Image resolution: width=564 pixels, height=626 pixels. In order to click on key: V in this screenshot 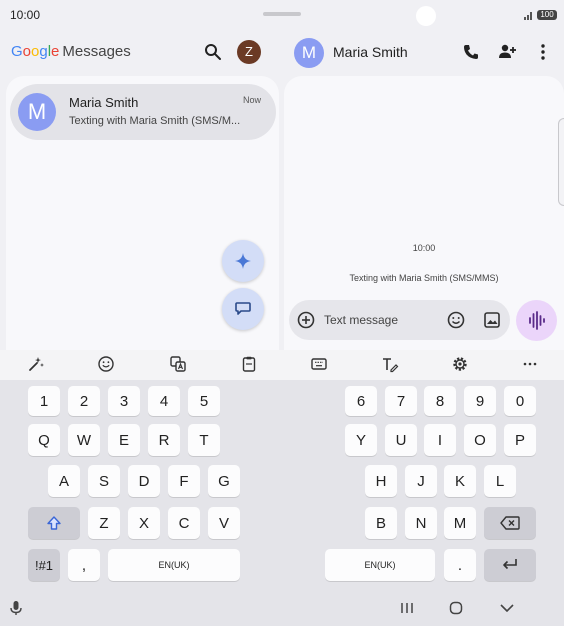, I will do `click(224, 523)`.